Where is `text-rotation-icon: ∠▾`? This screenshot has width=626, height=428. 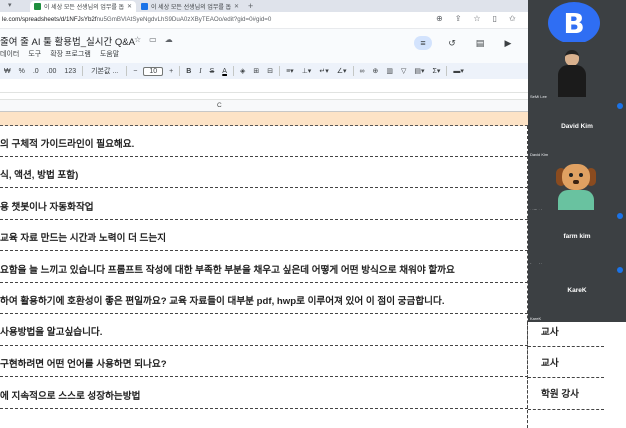
text-rotation-icon: ∠▾ is located at coordinates (342, 71).